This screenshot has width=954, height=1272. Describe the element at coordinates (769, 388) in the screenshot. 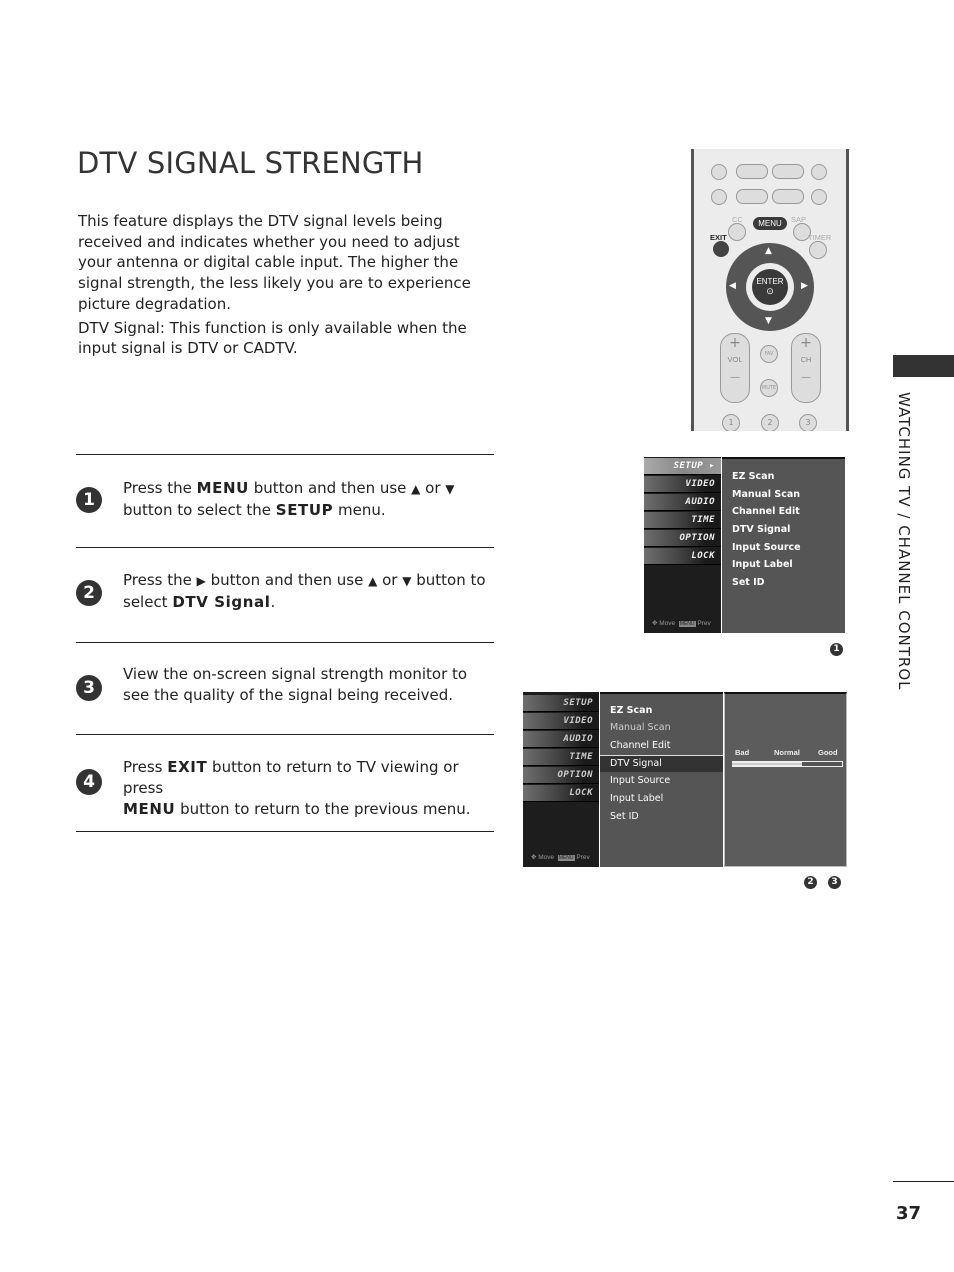

I see `mute-button: MUTE` at that location.